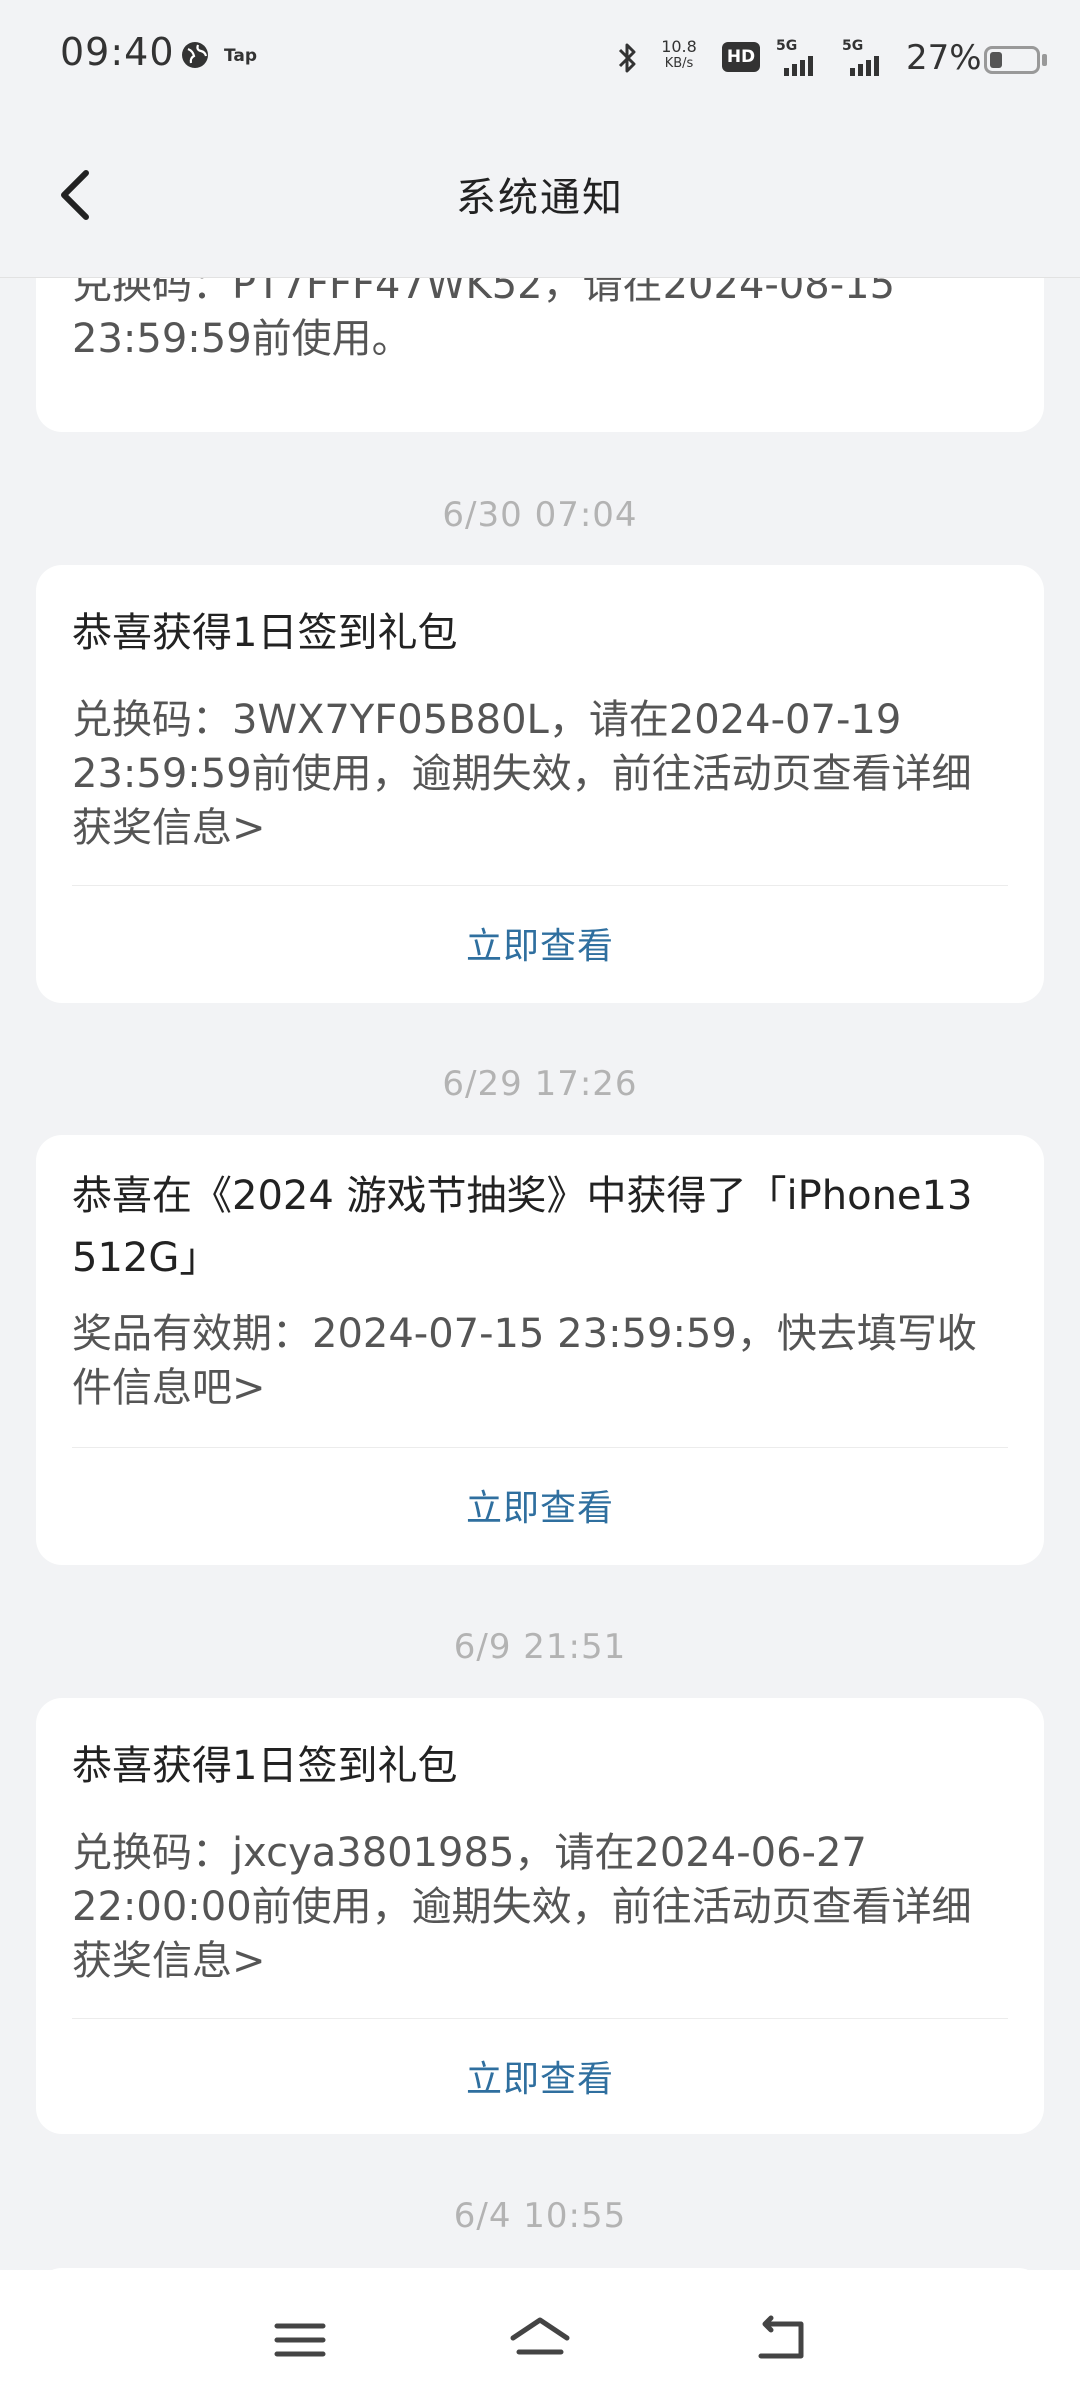 This screenshot has width=1080, height=2400. What do you see at coordinates (300, 2340) in the screenshot?
I see `menu-icon` at bounding box center [300, 2340].